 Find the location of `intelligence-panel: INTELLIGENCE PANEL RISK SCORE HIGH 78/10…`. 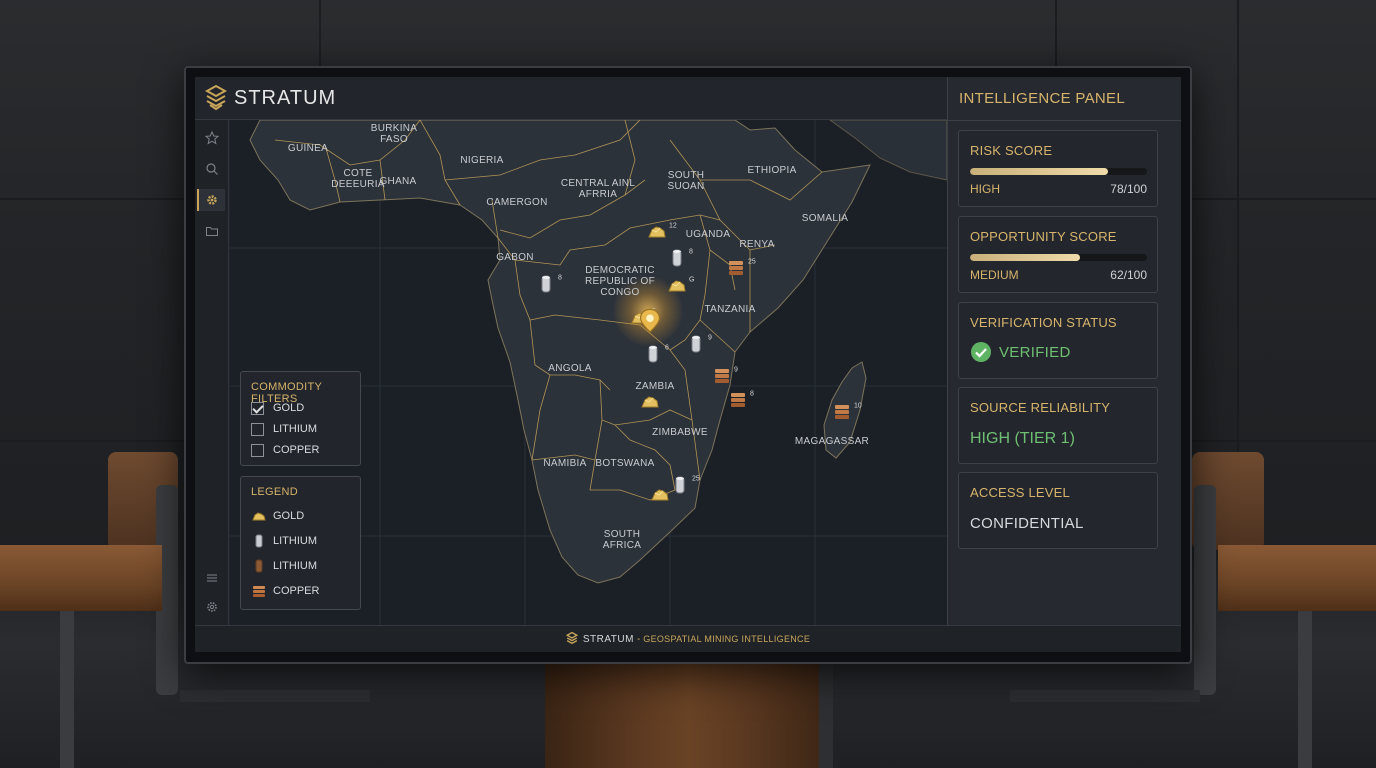

intelligence-panel: INTELLIGENCE PANEL RISK SCORE HIGH 78/10… is located at coordinates (1064, 351).